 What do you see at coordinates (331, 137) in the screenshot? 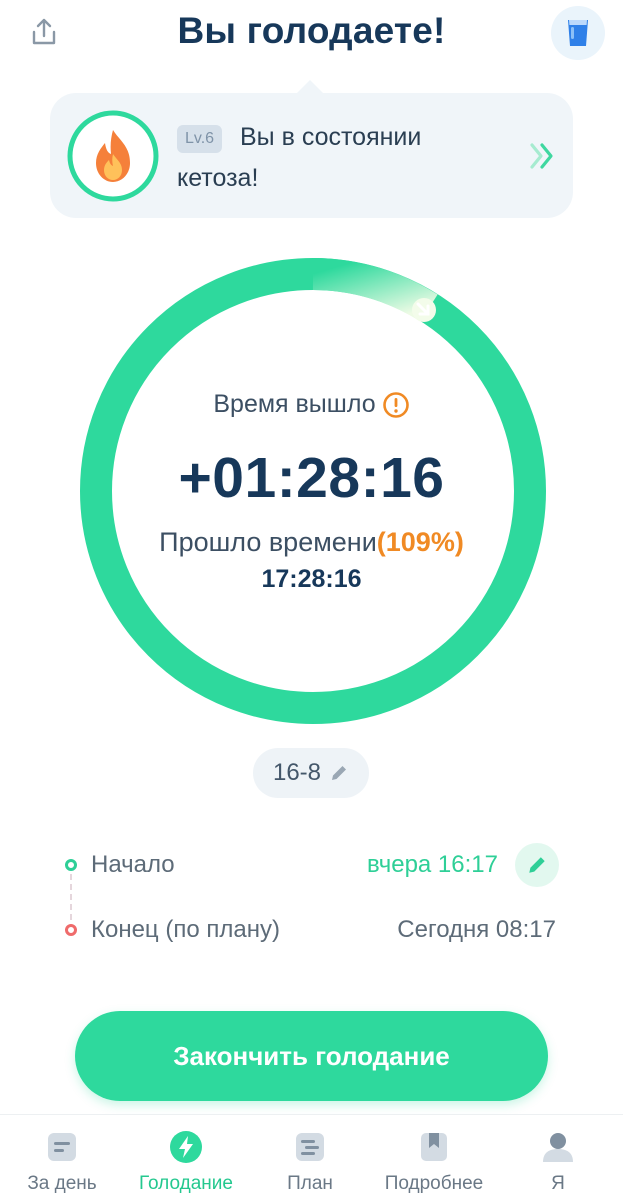
I see `status-text-line1: Вы в состоянии` at bounding box center [331, 137].